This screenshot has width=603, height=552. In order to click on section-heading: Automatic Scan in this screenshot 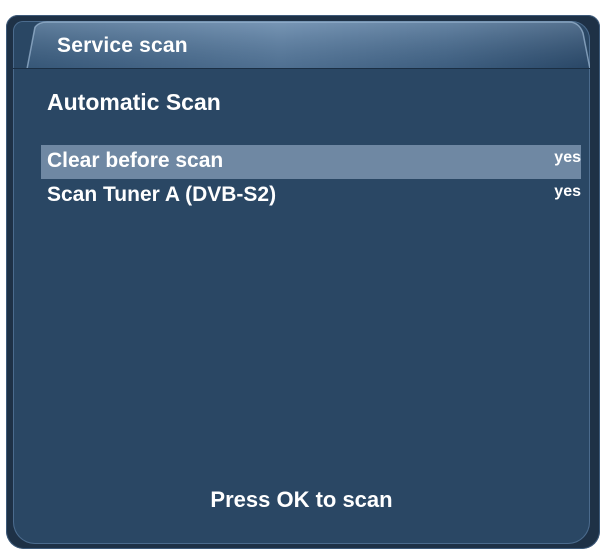, I will do `click(134, 102)`.